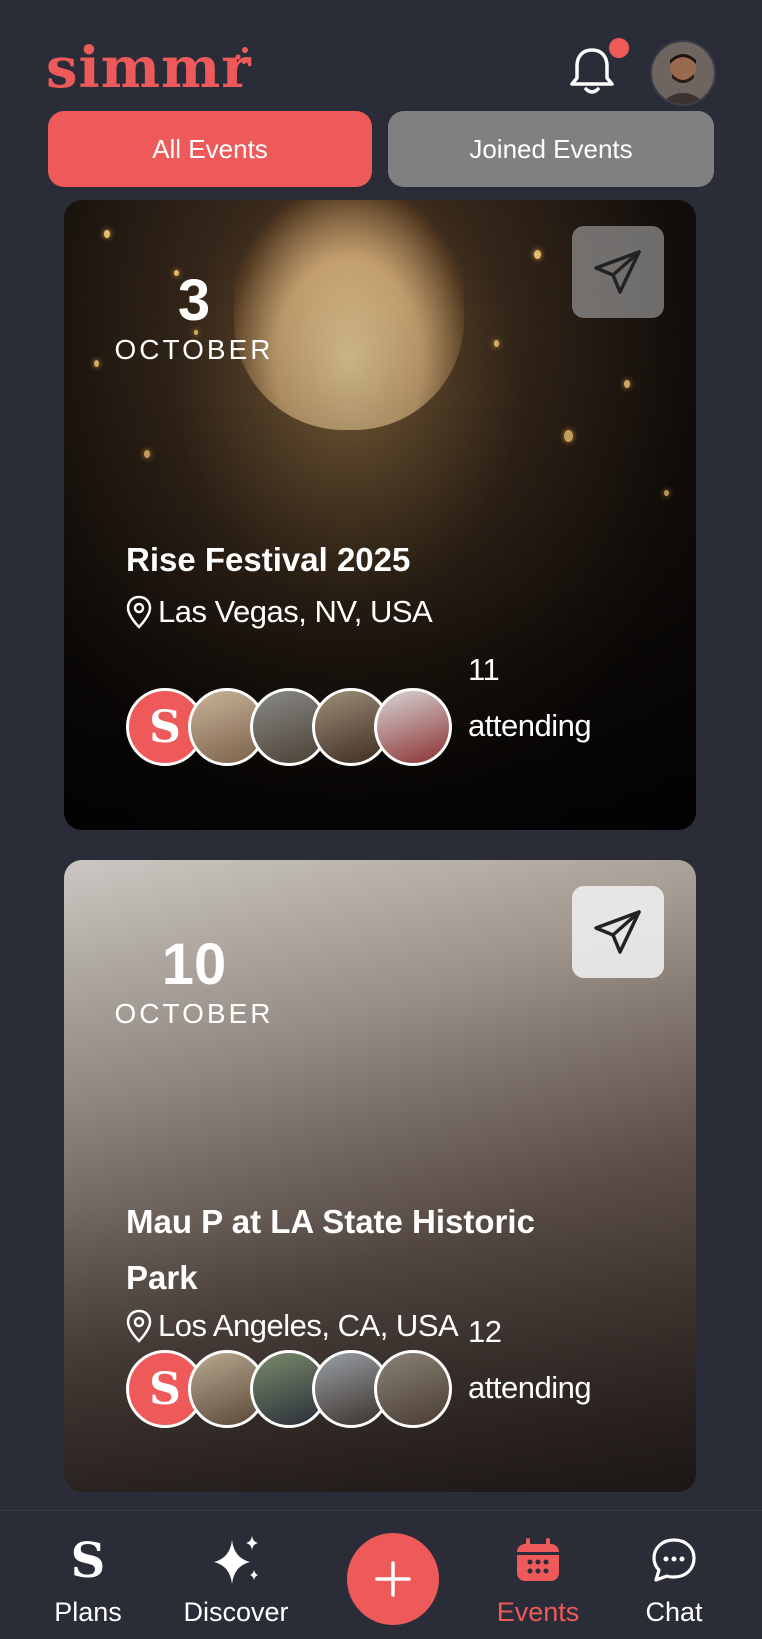 The width and height of the screenshot is (762, 1639). What do you see at coordinates (330, 1249) in the screenshot?
I see `event-title: Mau P at LA State Historic Park` at bounding box center [330, 1249].